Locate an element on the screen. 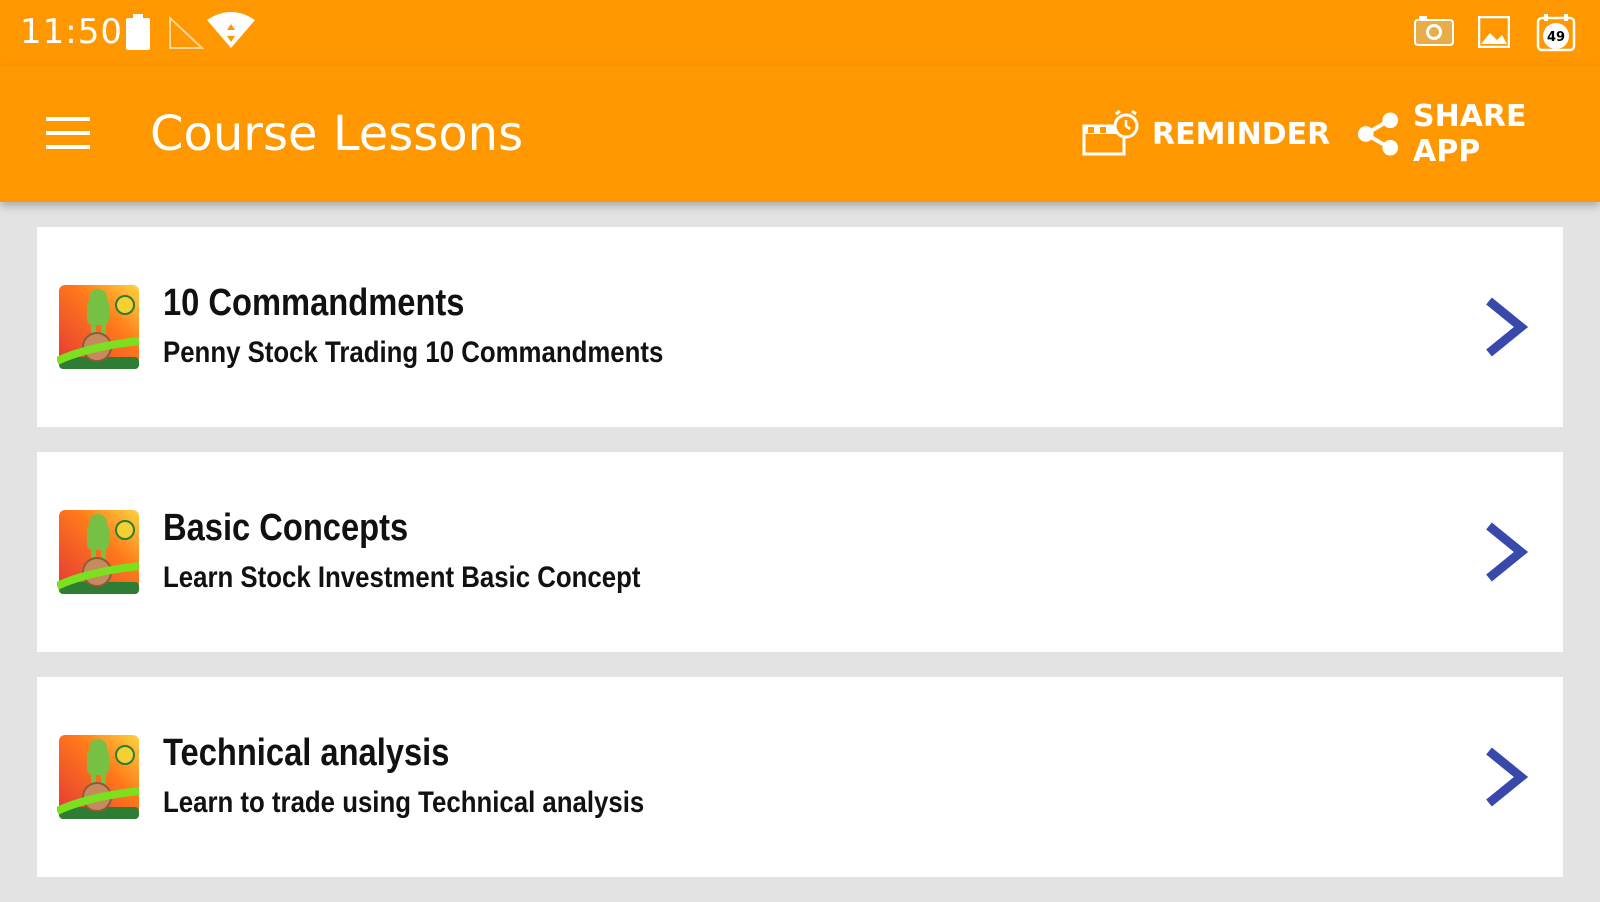 This screenshot has height=902, width=1600. calendar-notification-icon: 49 is located at coordinates (1556, 35).